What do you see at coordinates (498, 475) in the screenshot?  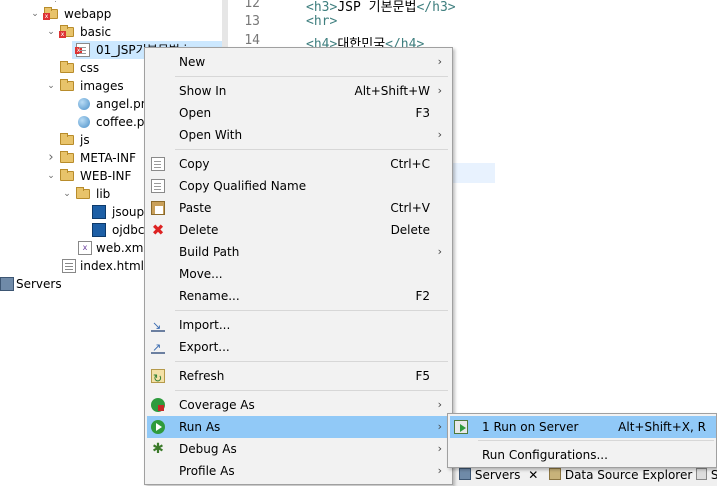 I see `tab-servers: Servers ✕` at bounding box center [498, 475].